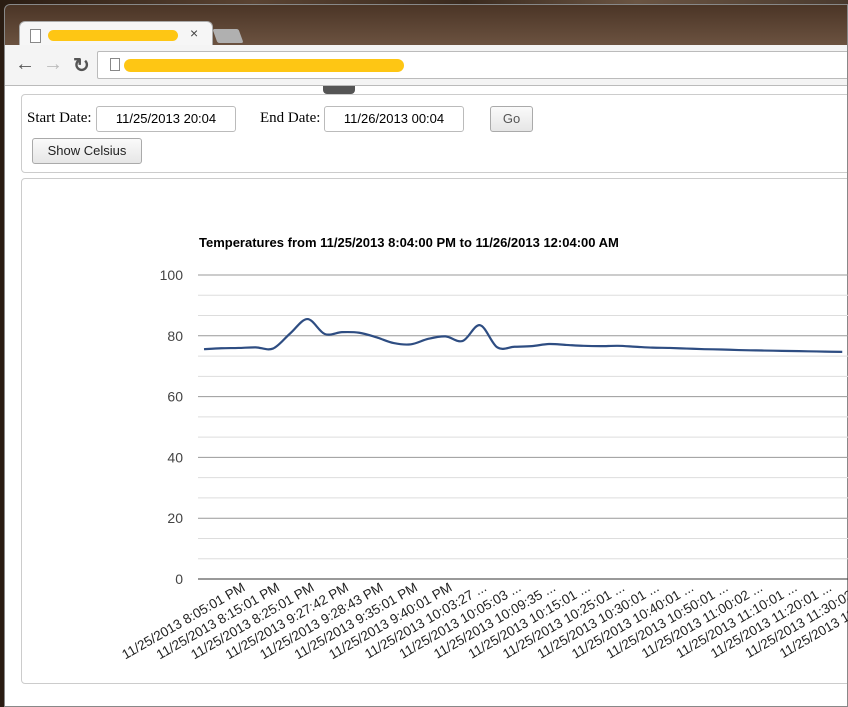  I want to click on y-tick-label: 20, so click(175, 518).